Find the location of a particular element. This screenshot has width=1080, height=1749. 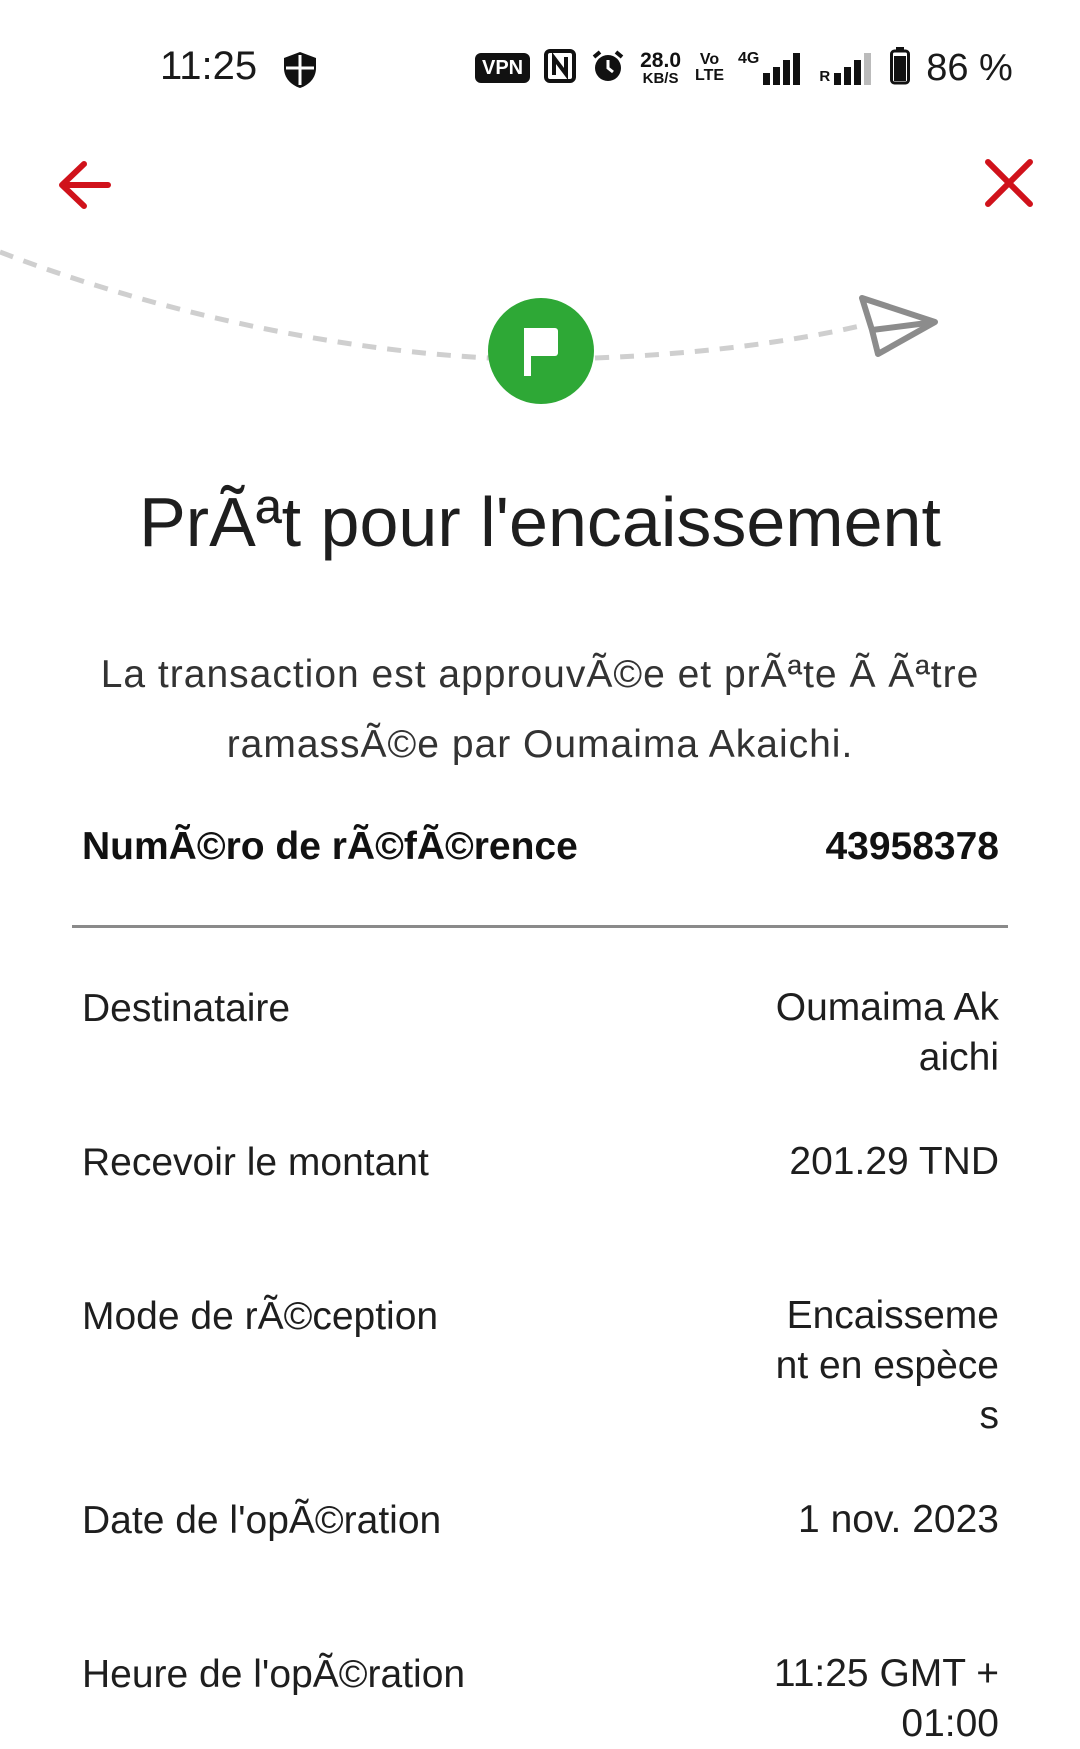

signal-4g-icon: 4G is located at coordinates (771, 68).